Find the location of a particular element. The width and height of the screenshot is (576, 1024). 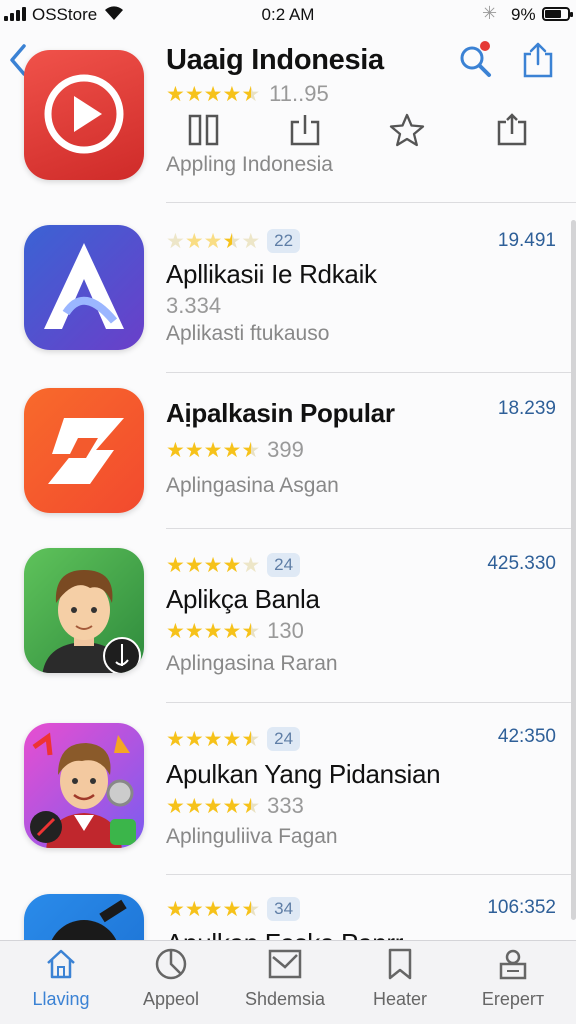

tab-label: Ereperт is located at coordinates (513, 999).